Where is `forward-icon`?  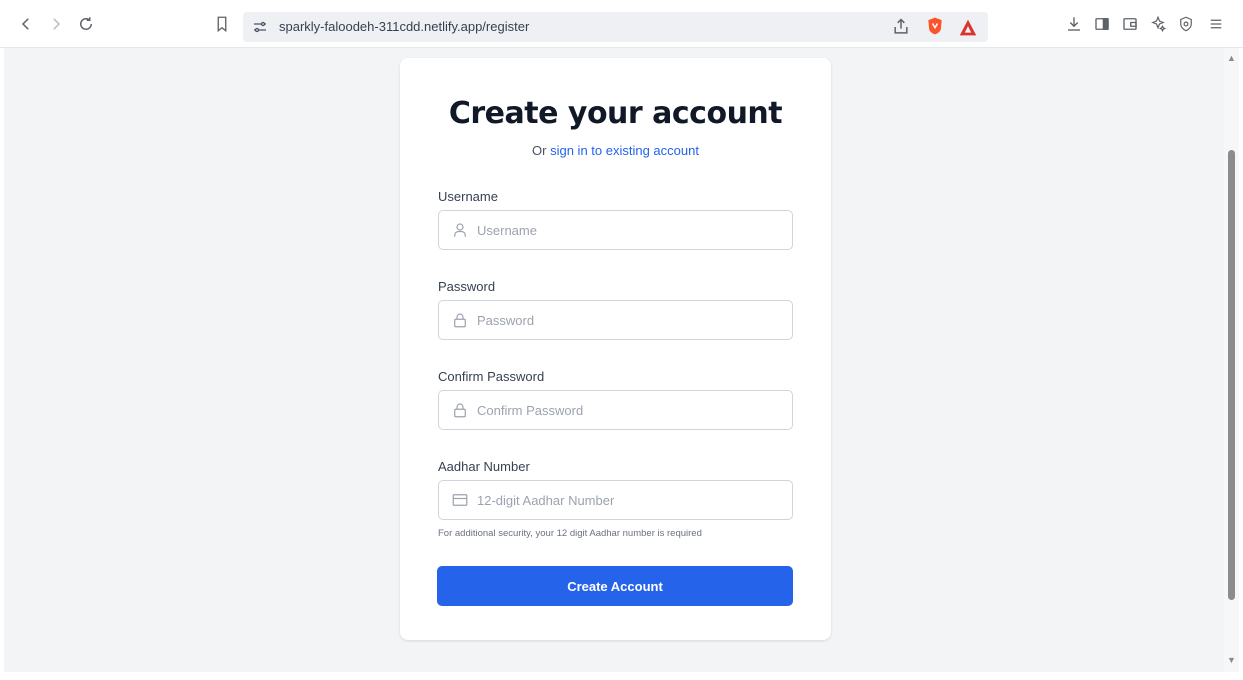 forward-icon is located at coordinates (56, 24).